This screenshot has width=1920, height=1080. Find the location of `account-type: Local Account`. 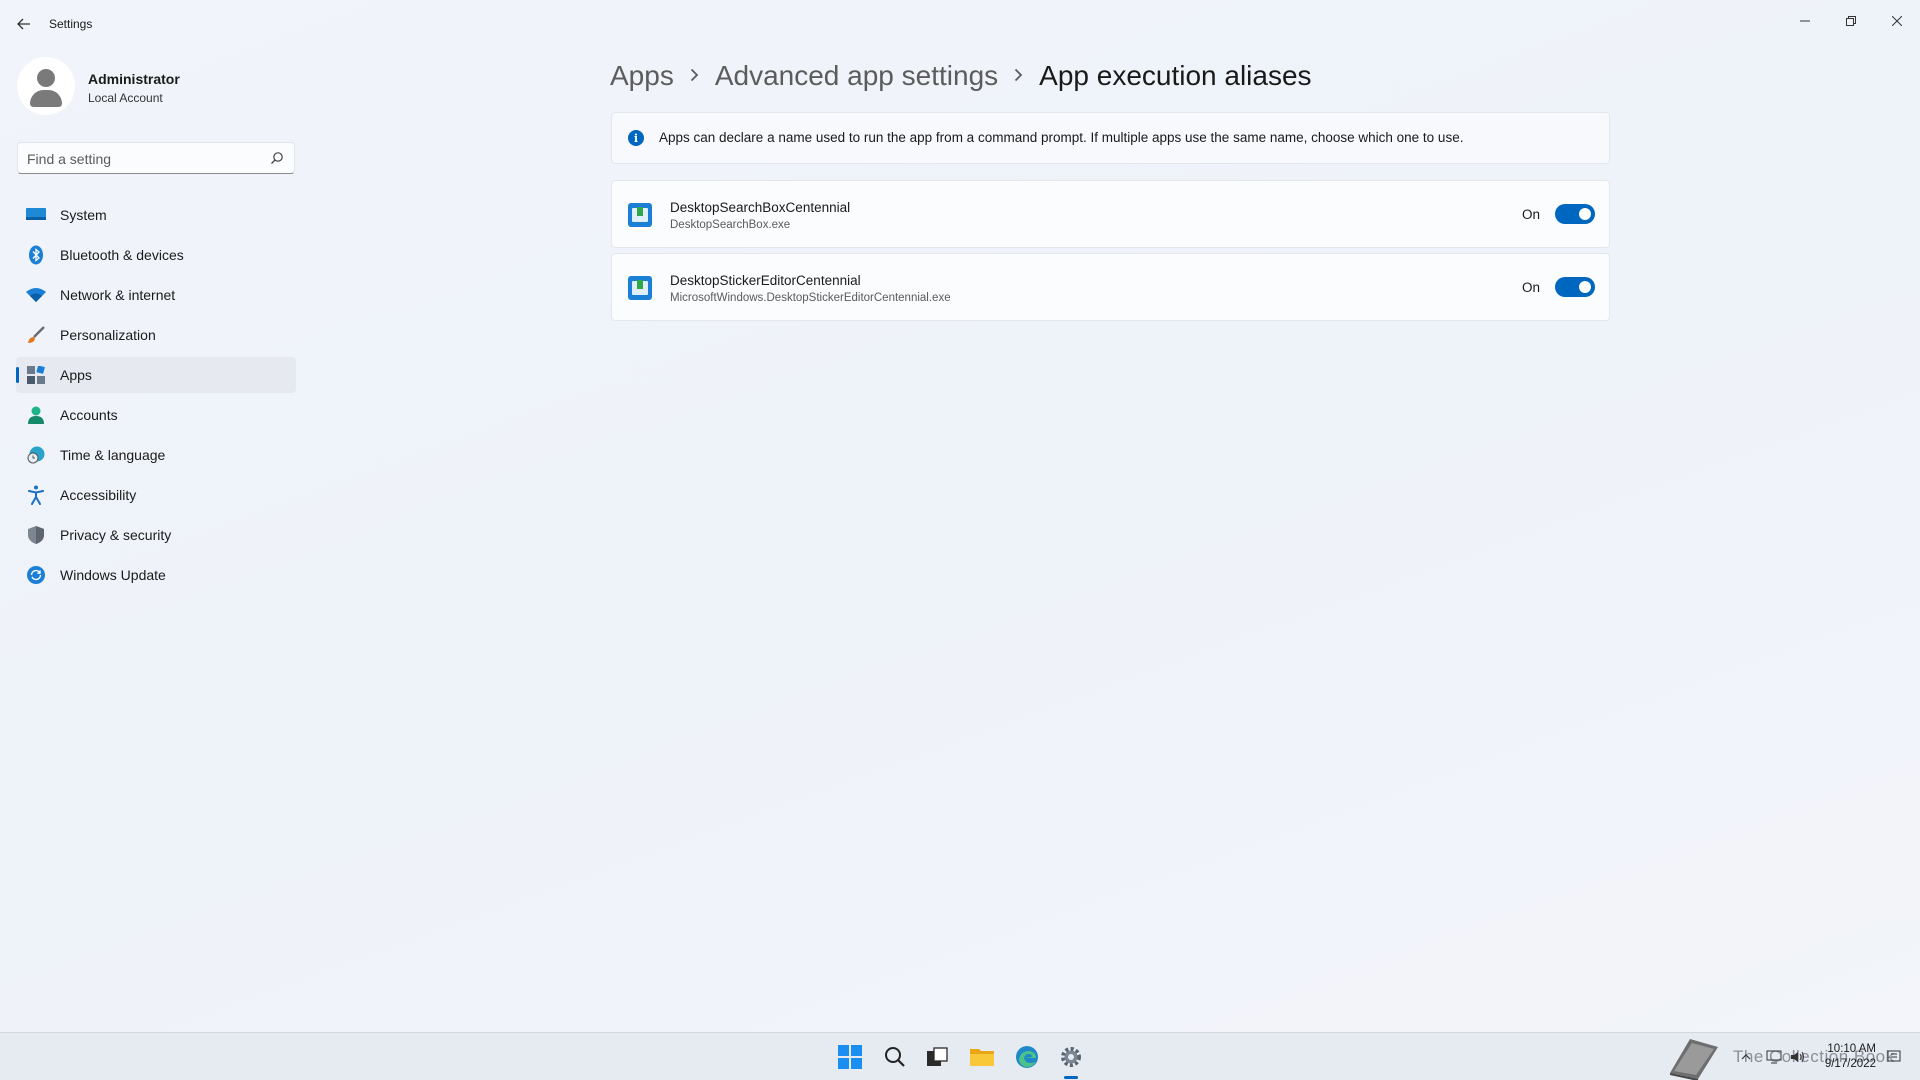

account-type: Local Account is located at coordinates (125, 98).